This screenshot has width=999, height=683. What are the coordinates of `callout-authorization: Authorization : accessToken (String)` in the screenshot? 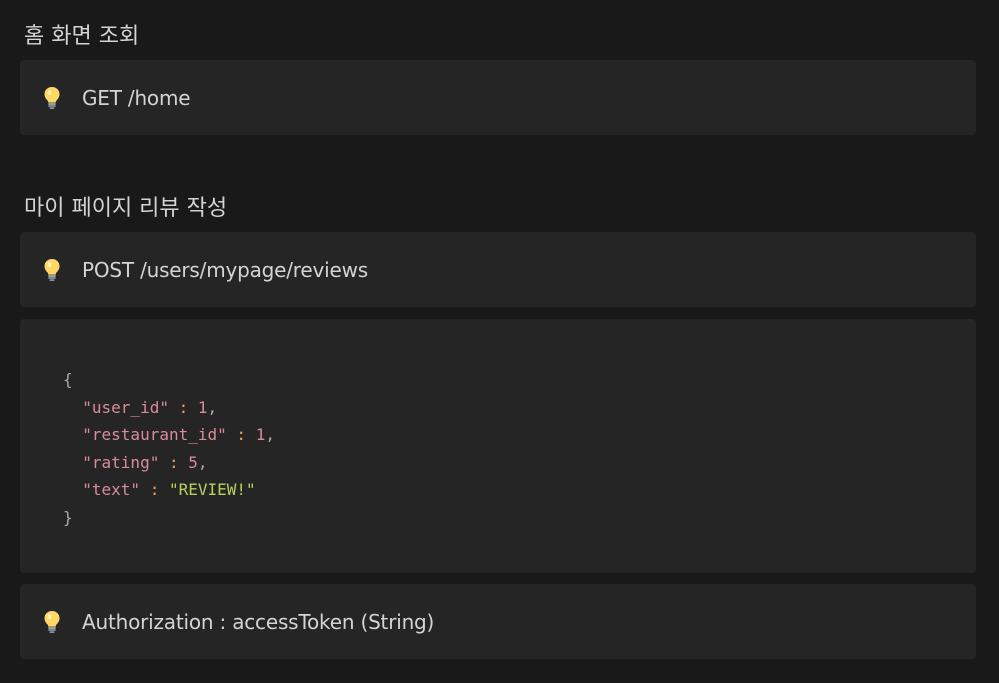 It's located at (498, 621).